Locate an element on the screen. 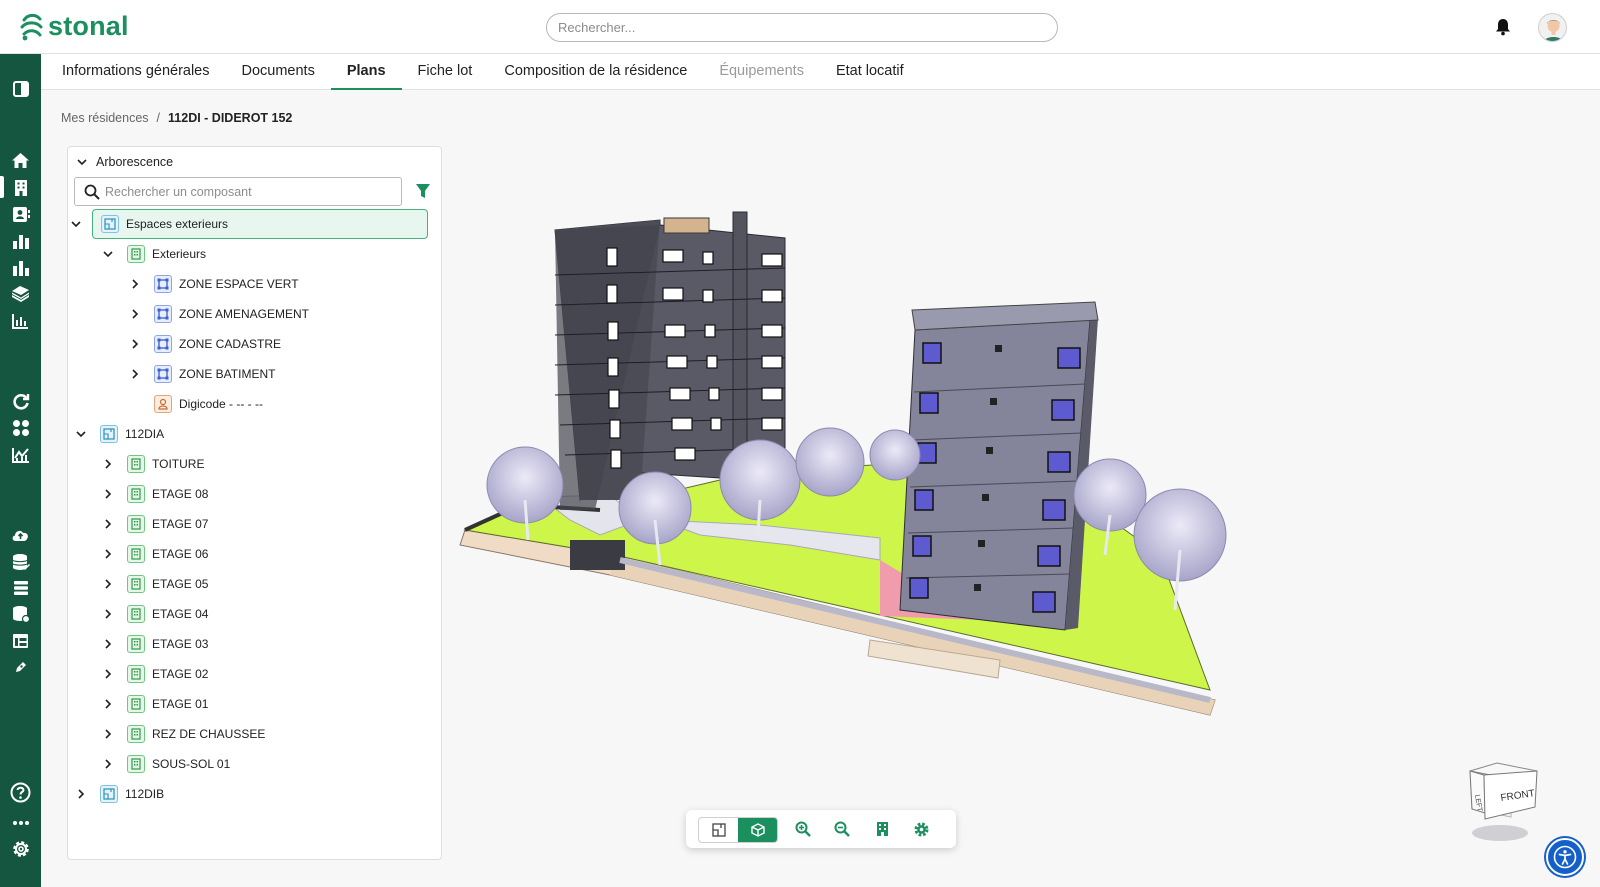  tree-node-etage-02: ETAGE 02 is located at coordinates (154, 674).